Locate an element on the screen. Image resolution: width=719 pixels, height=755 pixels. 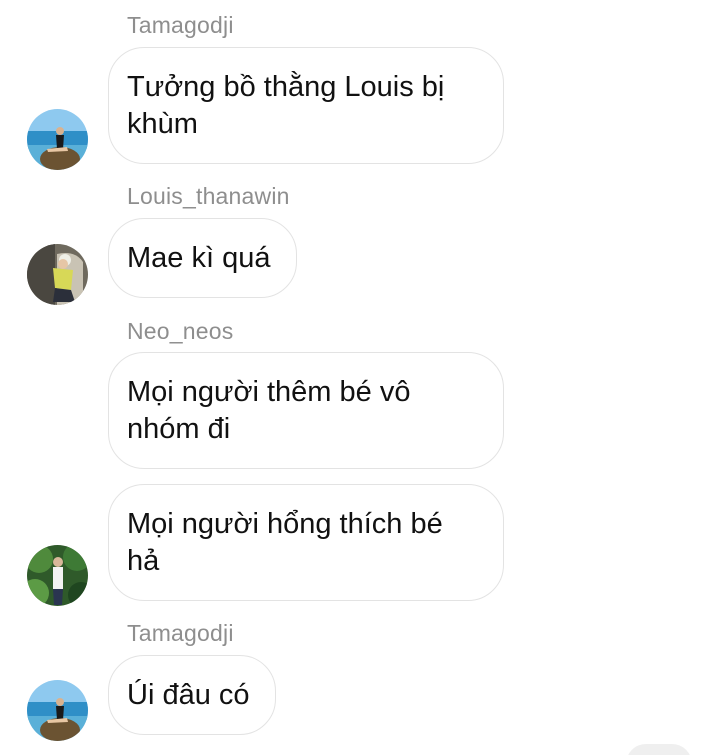
message-line: Tưởng bồ thằng Louis bị is located at coordinates (286, 87).